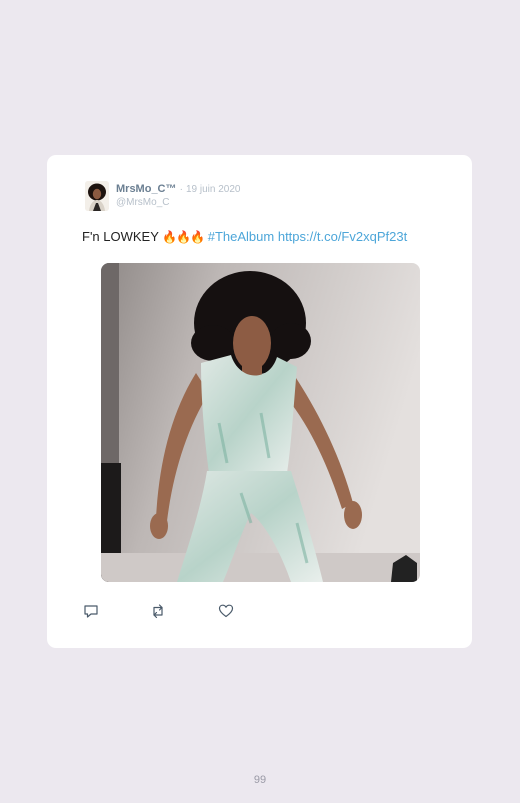 This screenshot has width=520, height=803. What do you see at coordinates (158, 611) in the screenshot?
I see `retweet-icon` at bounding box center [158, 611].